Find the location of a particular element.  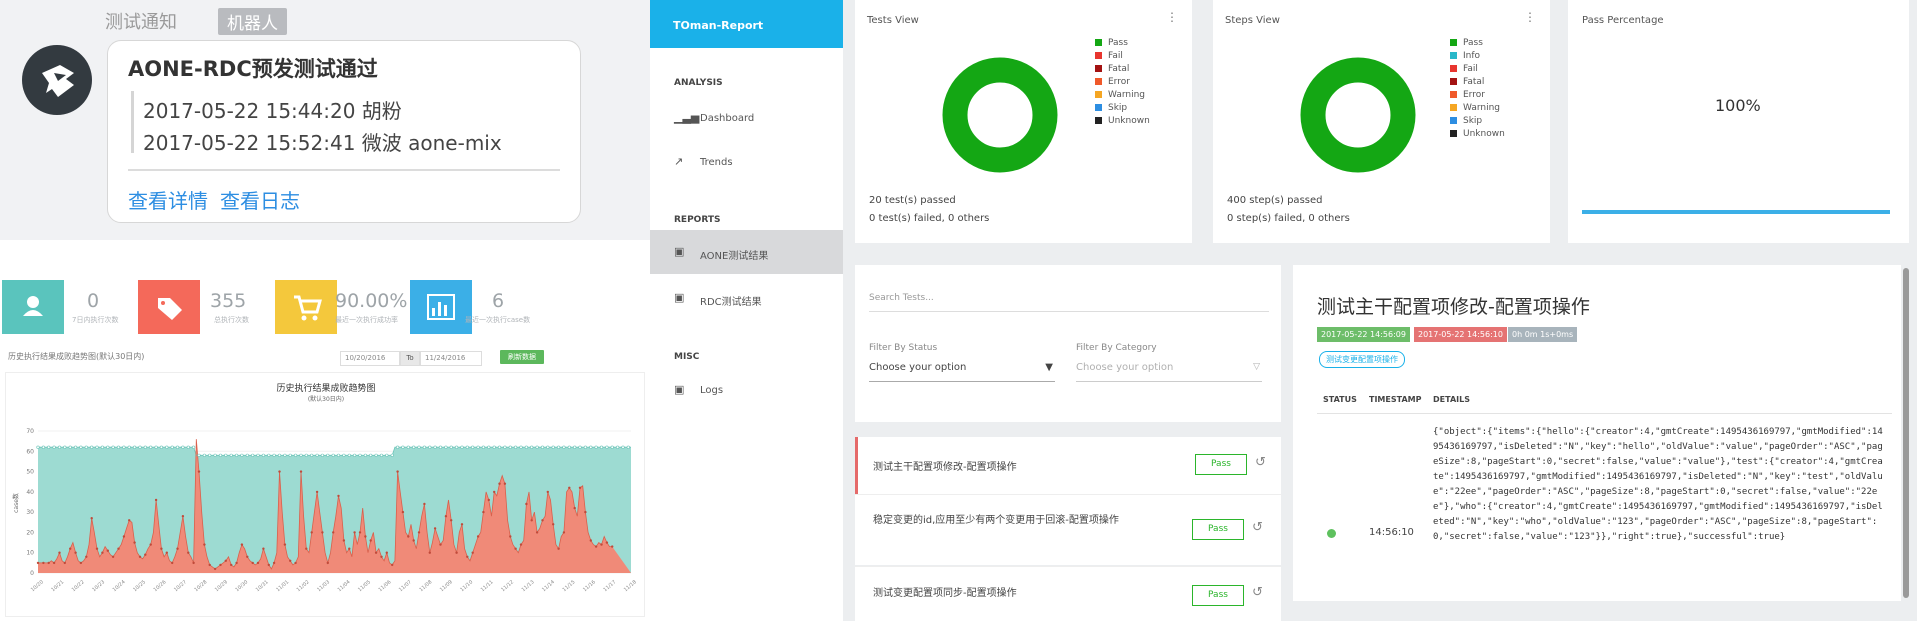

refresh-data-button: 刷新数据 is located at coordinates (522, 357).